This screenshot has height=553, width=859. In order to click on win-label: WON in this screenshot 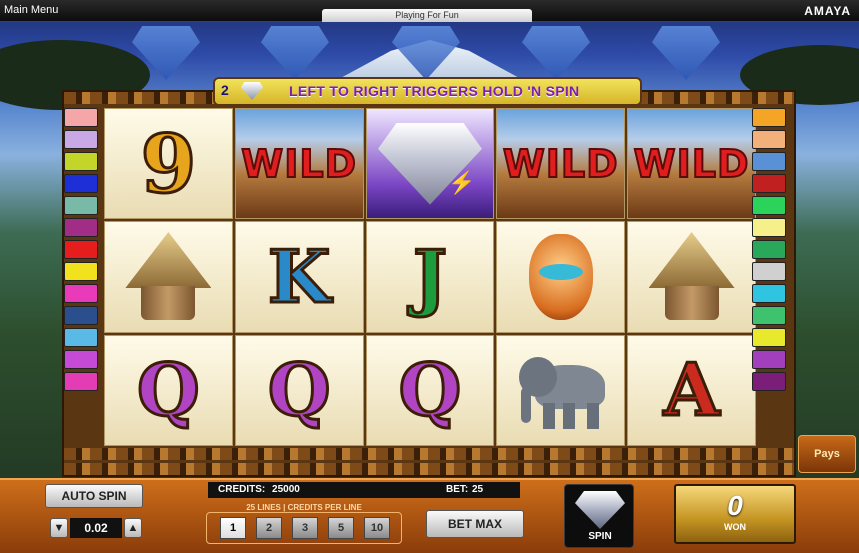, I will do `click(735, 527)`.